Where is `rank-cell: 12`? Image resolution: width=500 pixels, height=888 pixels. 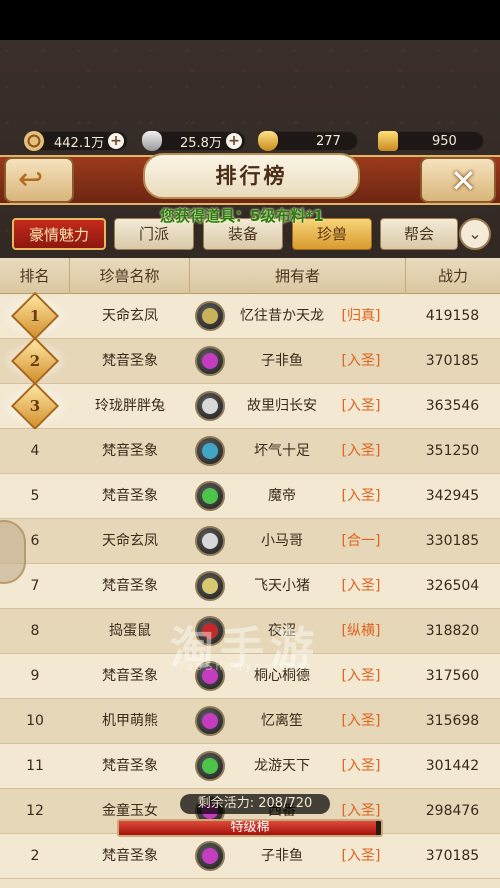 rank-cell: 12 is located at coordinates (35, 811).